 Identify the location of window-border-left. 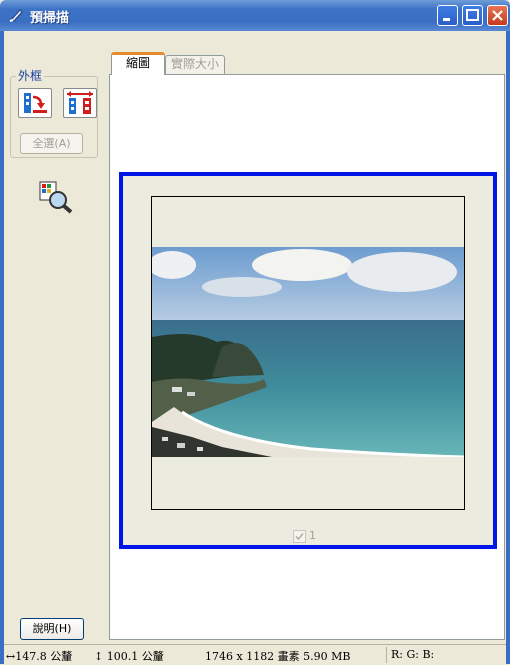
(2, 347).